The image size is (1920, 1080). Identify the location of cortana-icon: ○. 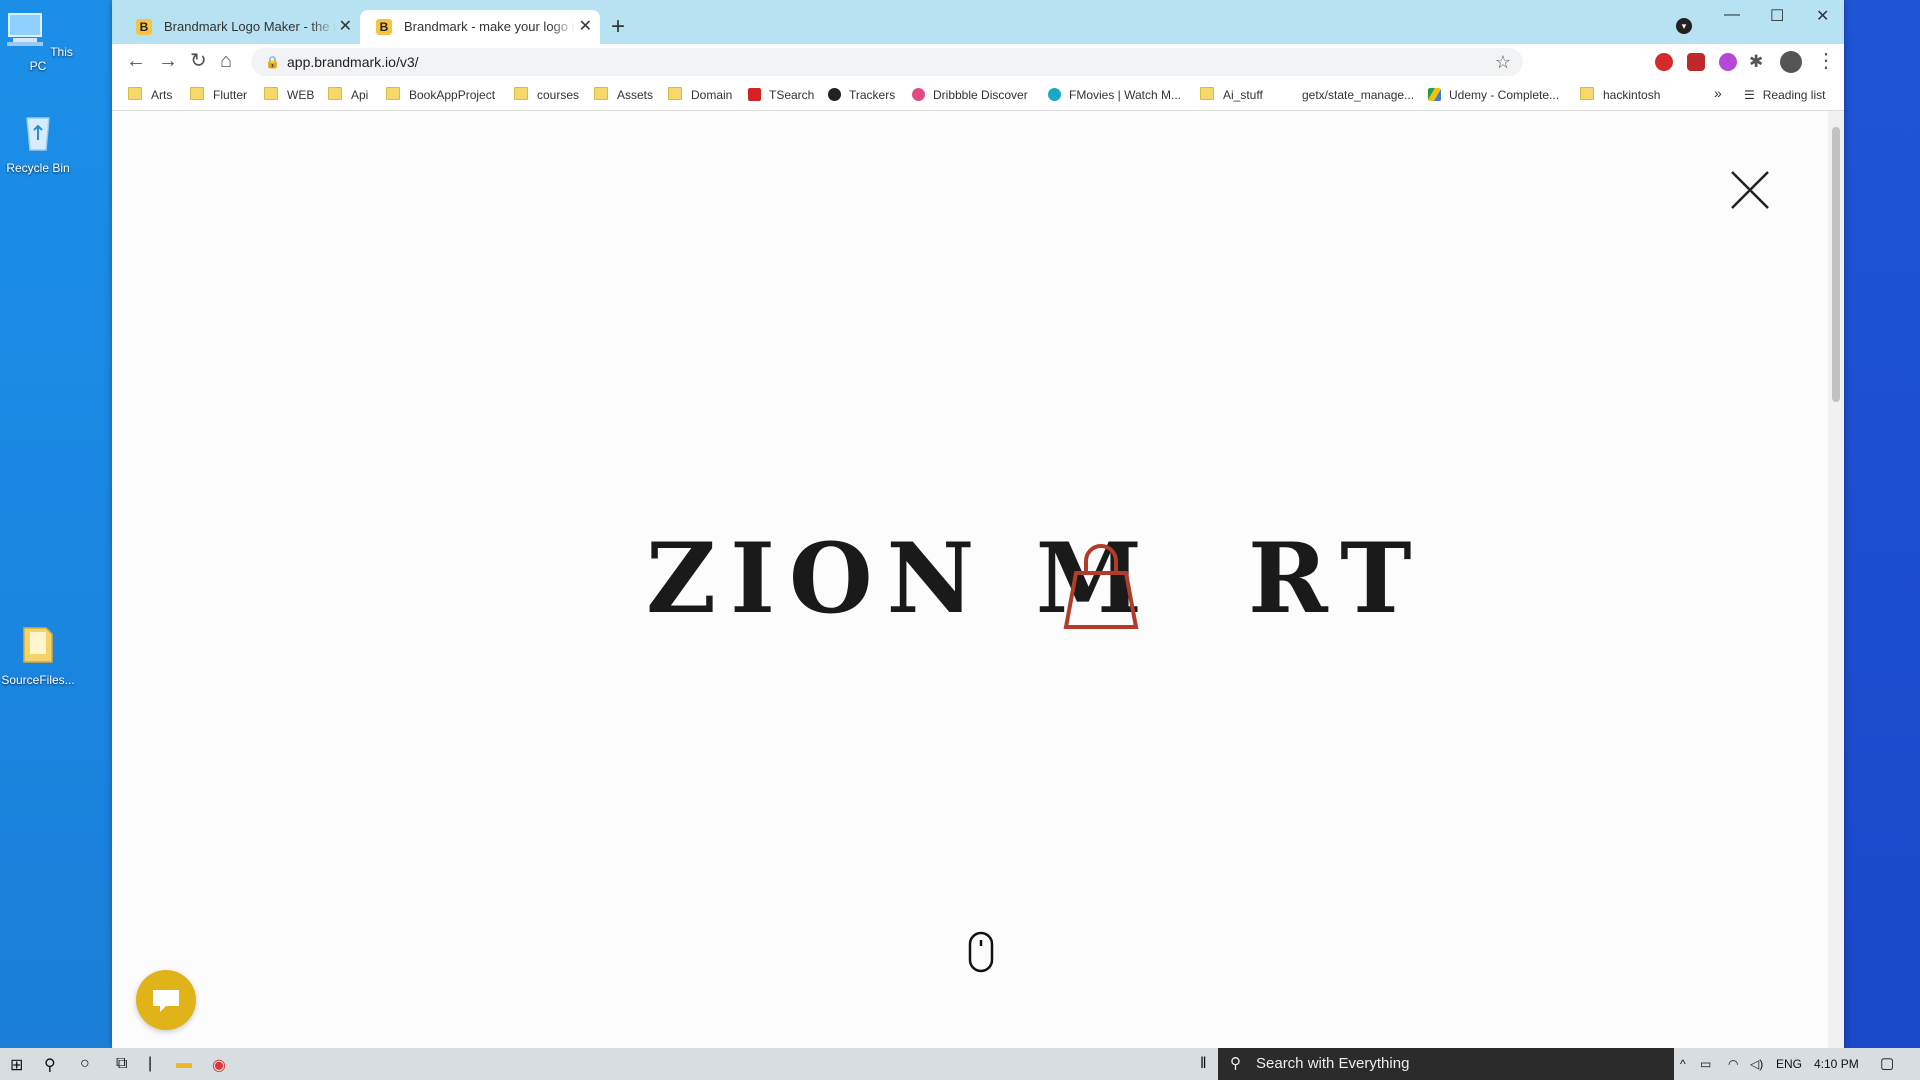
(85, 1064).